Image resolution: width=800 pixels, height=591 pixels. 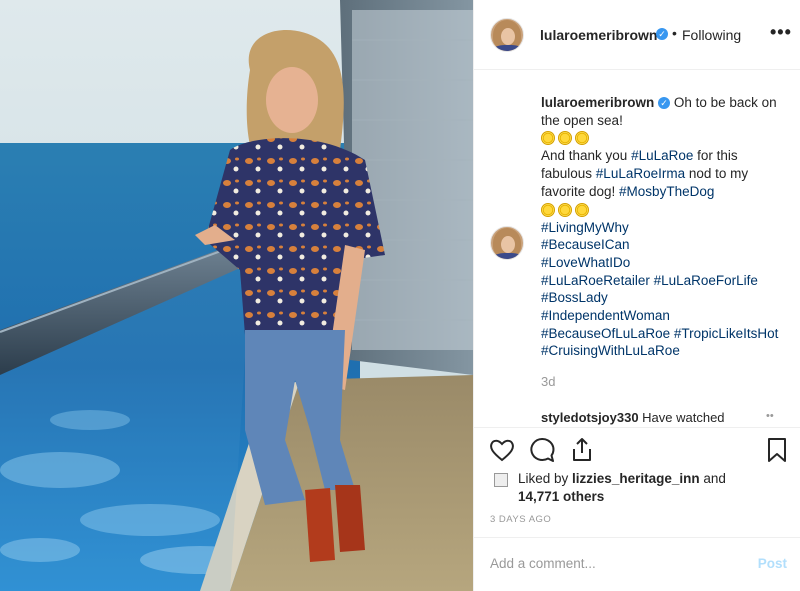 What do you see at coordinates (712, 478) in the screenshot?
I see `likes-mid: and` at bounding box center [712, 478].